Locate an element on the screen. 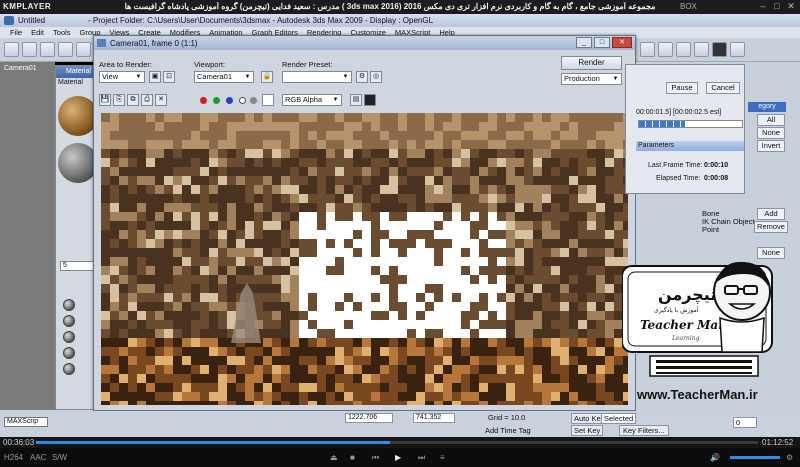  bind-icon is located at coordinates (83, 49).